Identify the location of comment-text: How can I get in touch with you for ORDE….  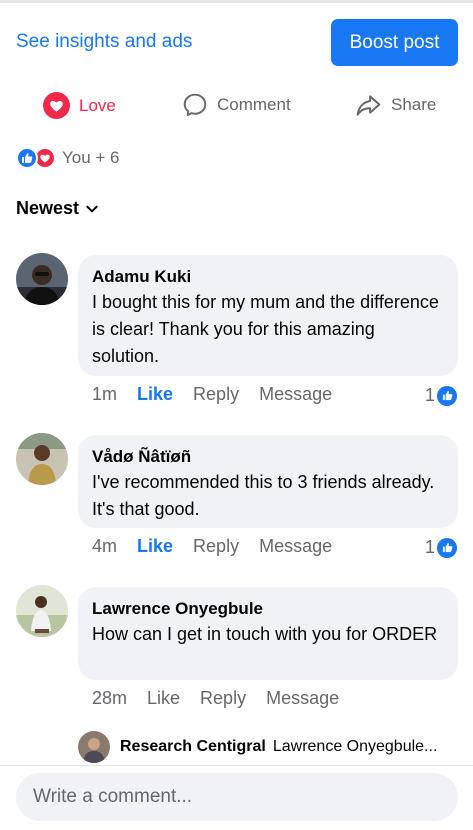
(265, 634).